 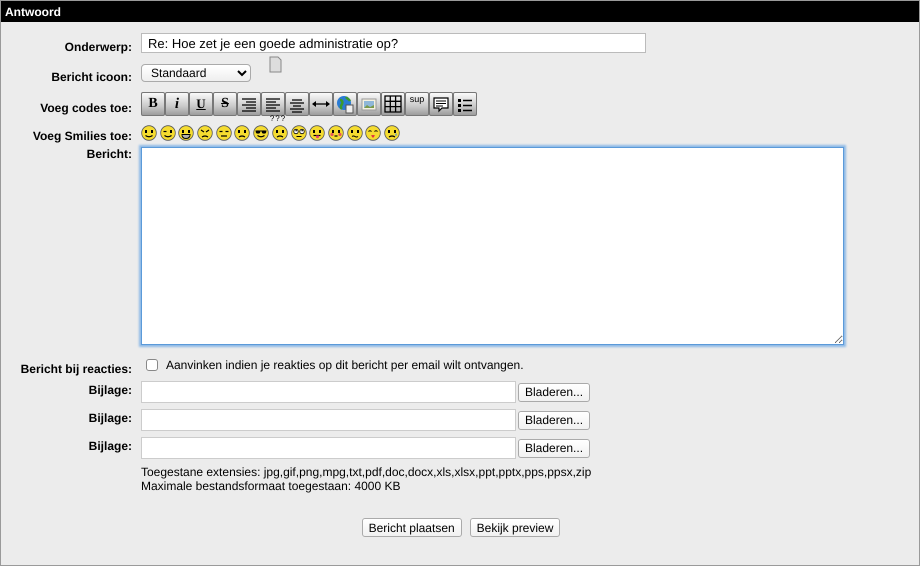 What do you see at coordinates (465, 104) in the screenshot?
I see `list-button` at bounding box center [465, 104].